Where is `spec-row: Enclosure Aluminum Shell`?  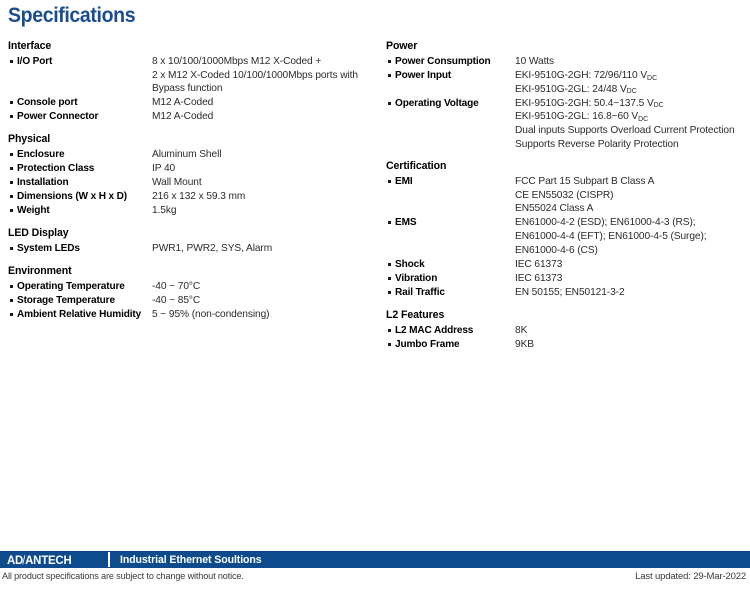 spec-row: Enclosure Aluminum Shell is located at coordinates (194, 155).